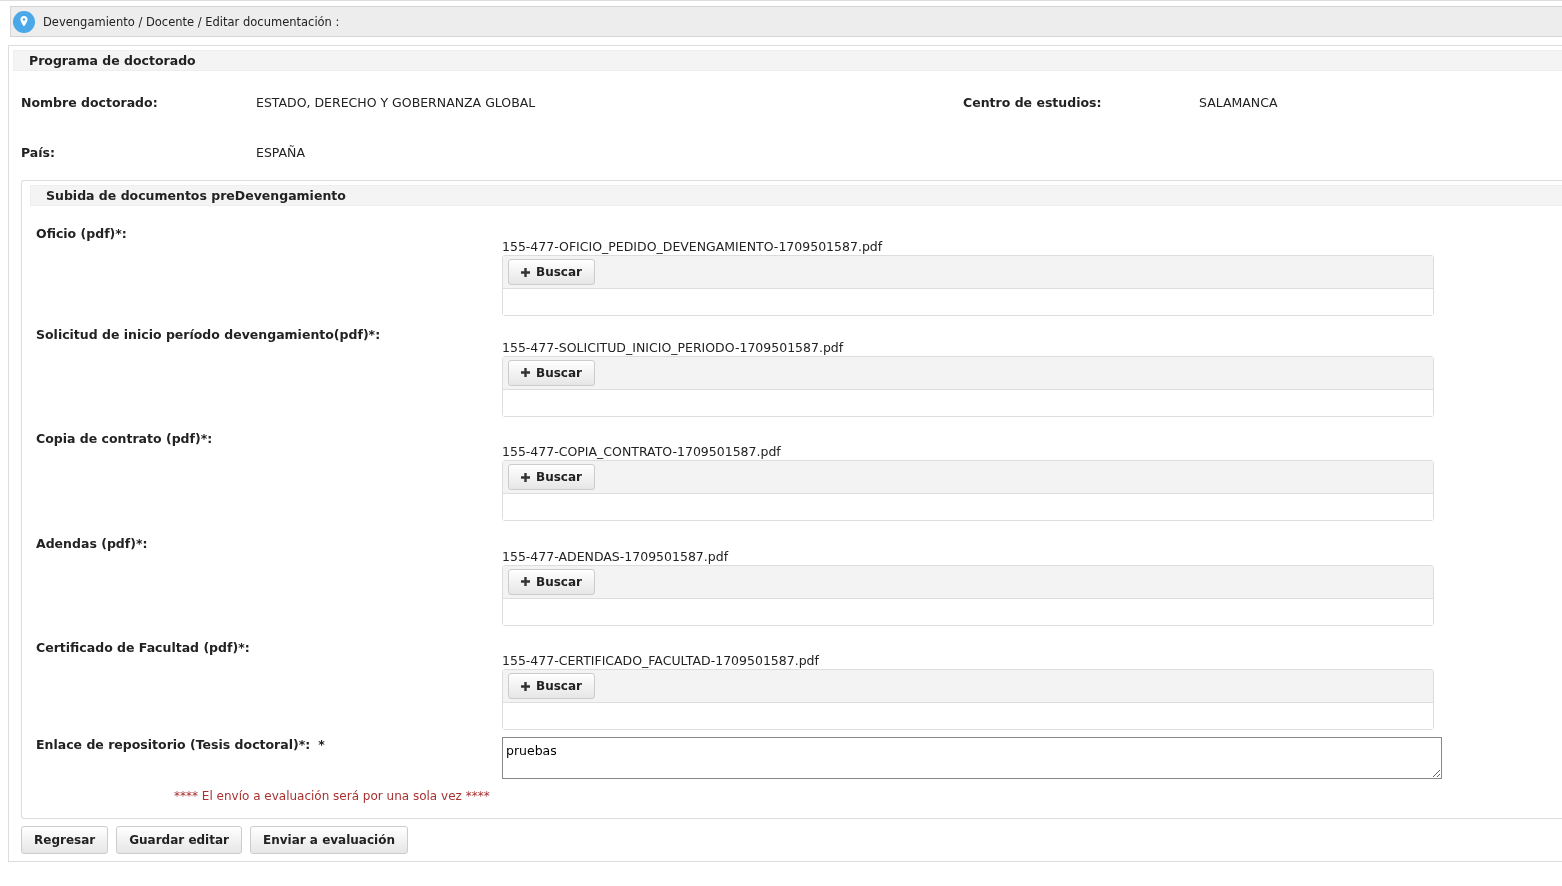 The height and width of the screenshot is (886, 1562). I want to click on field-label: Centro de estudios:, so click(1033, 103).